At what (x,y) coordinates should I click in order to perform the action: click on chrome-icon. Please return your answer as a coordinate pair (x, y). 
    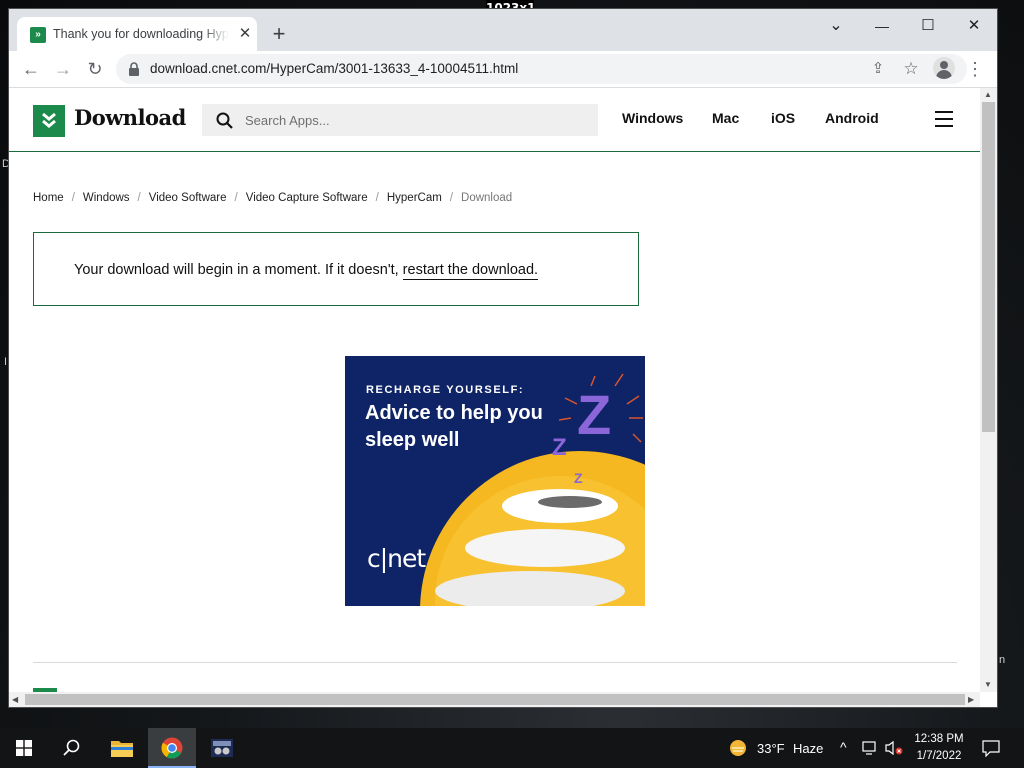
    Looking at the image, I should click on (172, 748).